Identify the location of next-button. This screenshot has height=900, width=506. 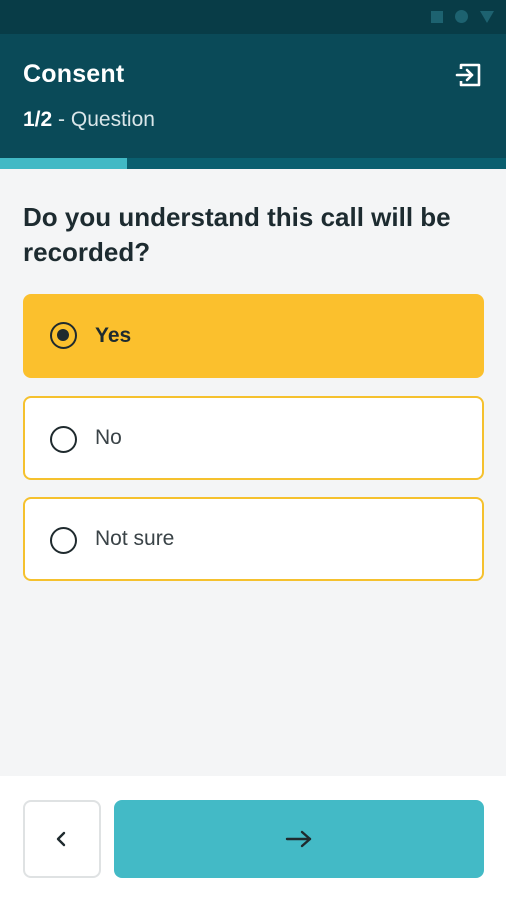
(299, 839).